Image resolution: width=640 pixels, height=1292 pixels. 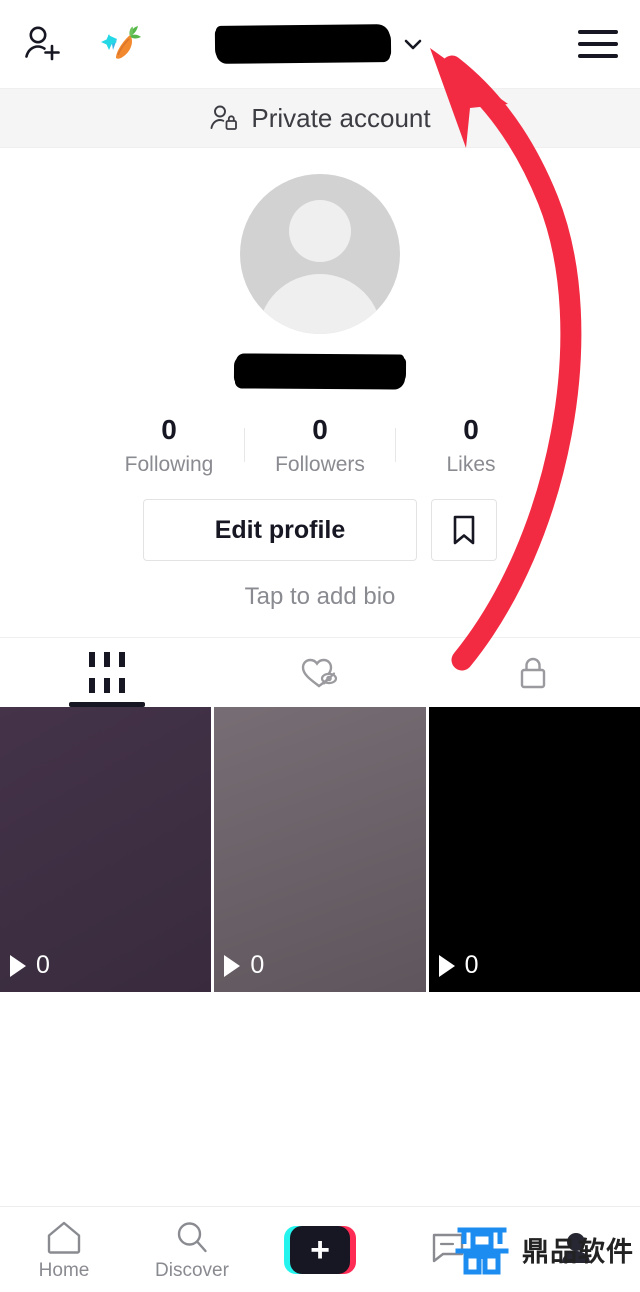 I want to click on add-friend-icon, so click(x=43, y=44).